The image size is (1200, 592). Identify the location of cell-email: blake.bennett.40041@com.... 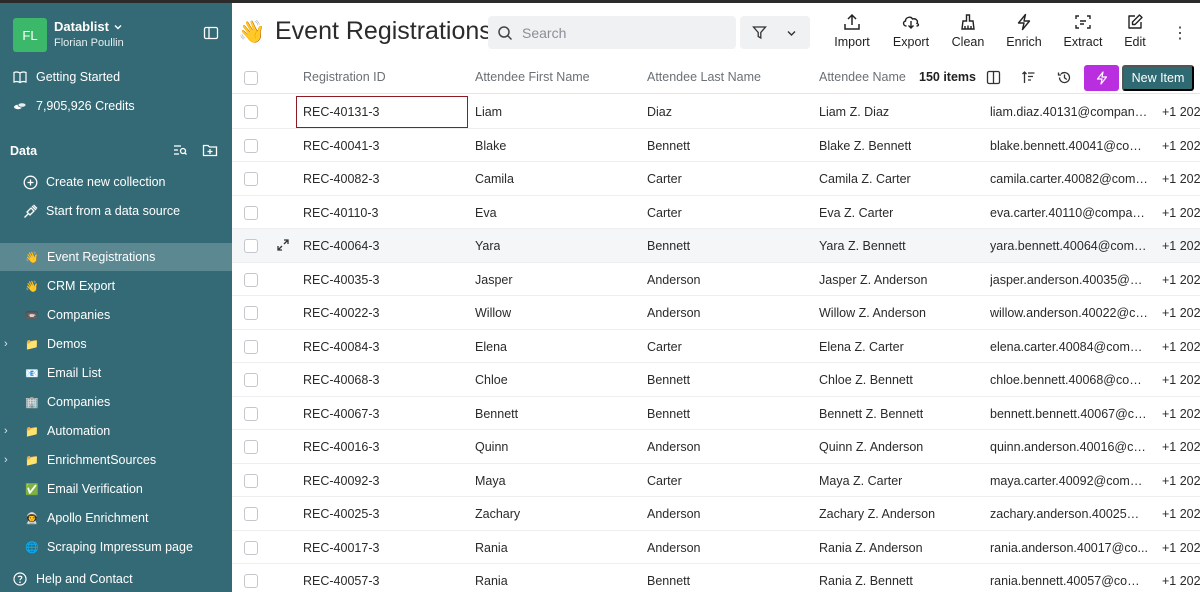
(1069, 146).